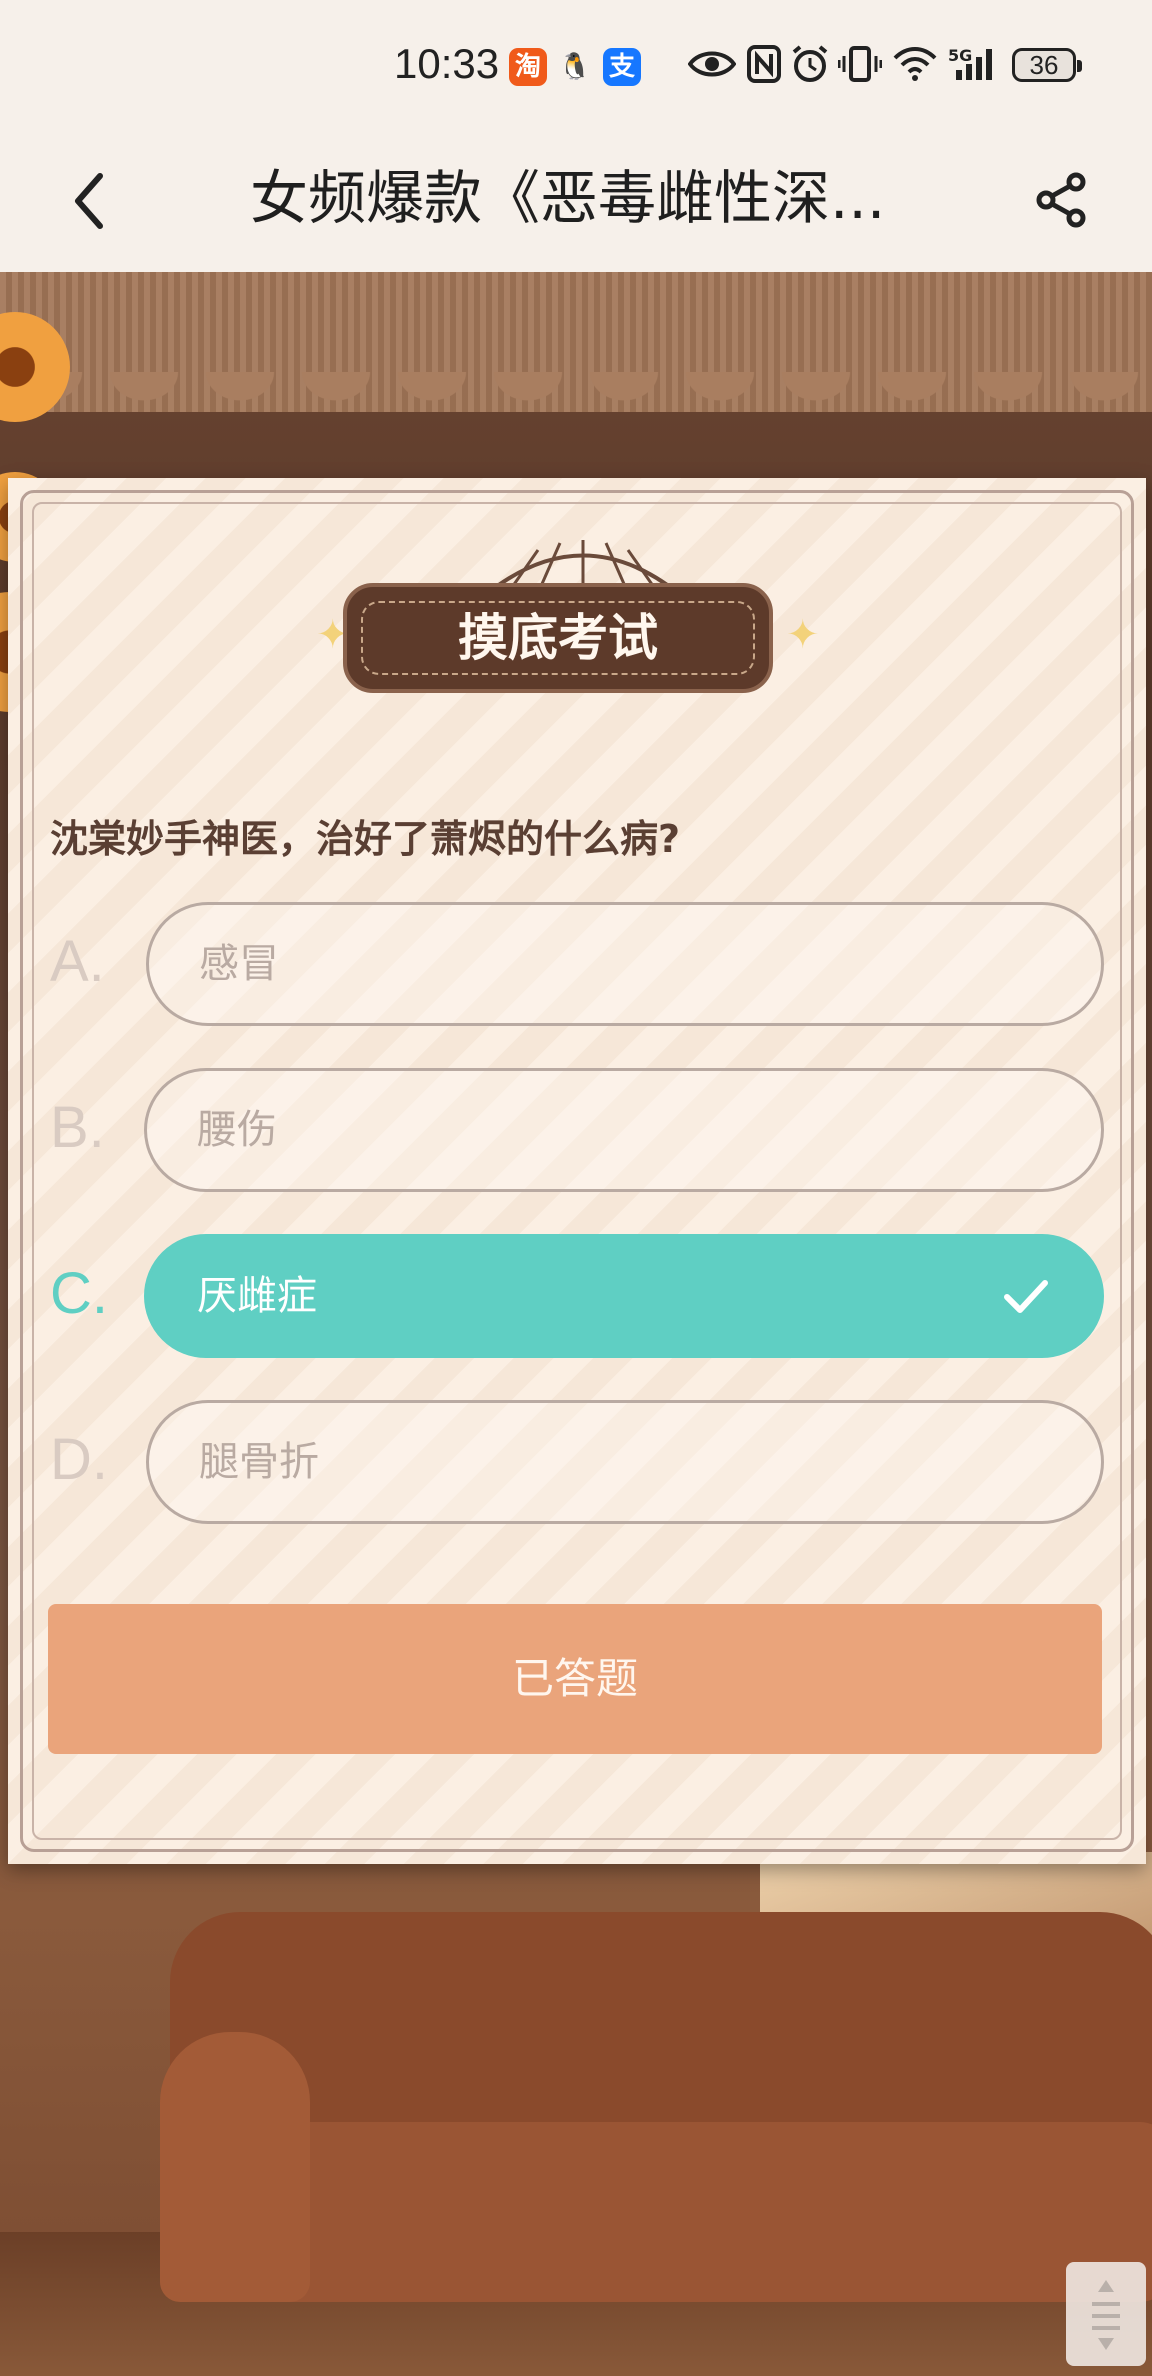 The height and width of the screenshot is (2376, 1152). I want to click on option-d: 腿骨折, so click(625, 1462).